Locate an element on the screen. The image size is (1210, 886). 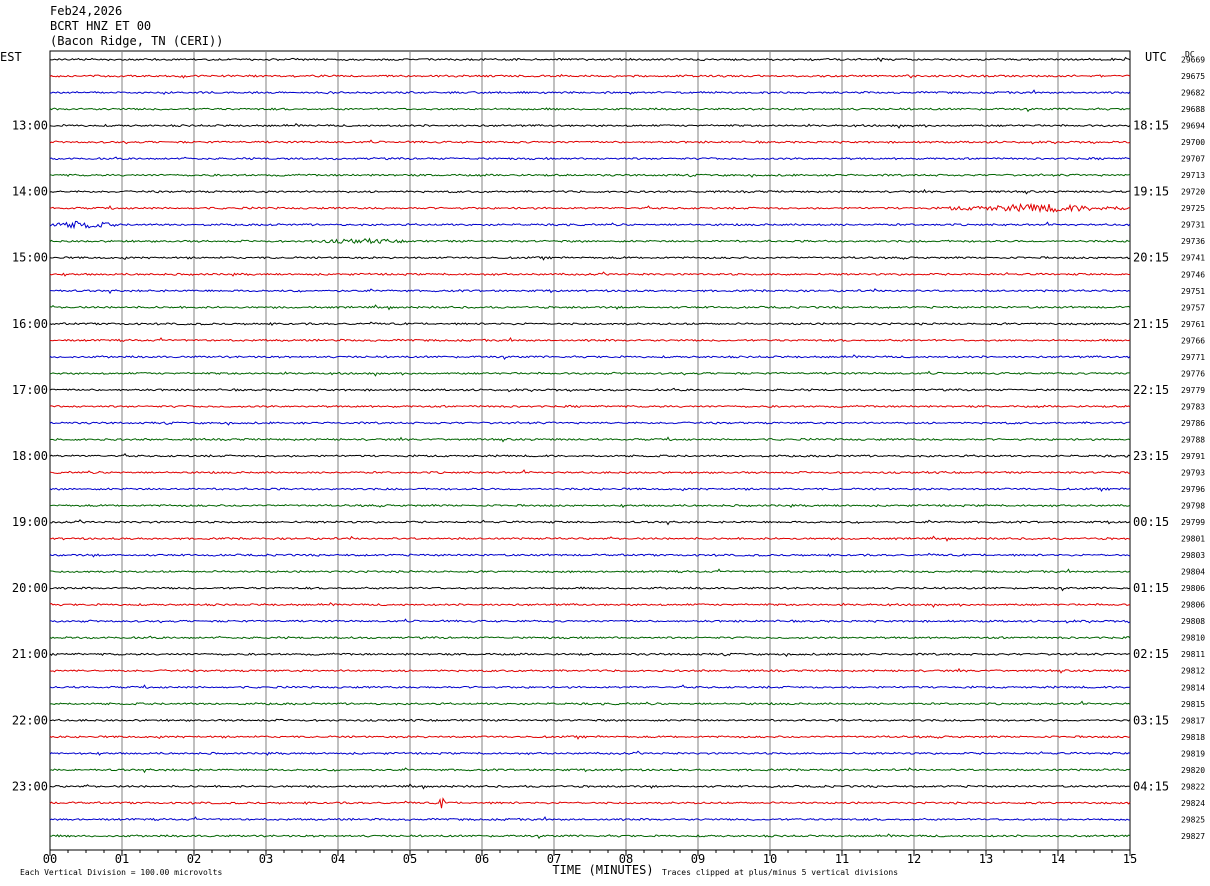
dc-value: 29808 is located at coordinates (1193, 621).